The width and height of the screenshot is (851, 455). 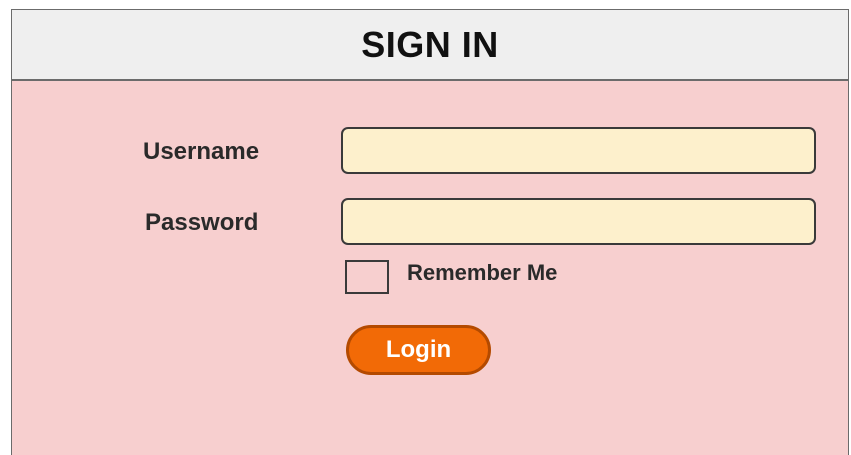 I want to click on password-input, so click(x=578, y=221).